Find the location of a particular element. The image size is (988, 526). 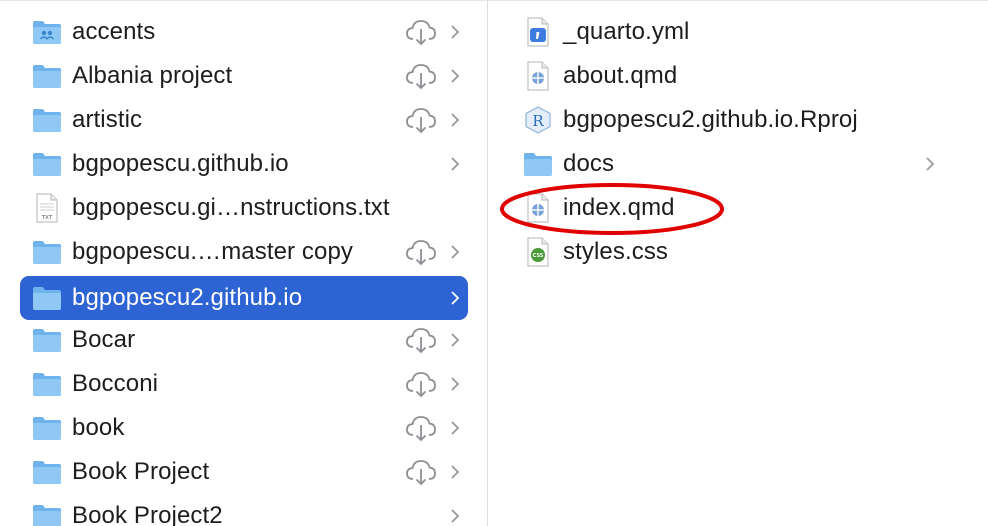

list-item-book: book is located at coordinates (244, 428).